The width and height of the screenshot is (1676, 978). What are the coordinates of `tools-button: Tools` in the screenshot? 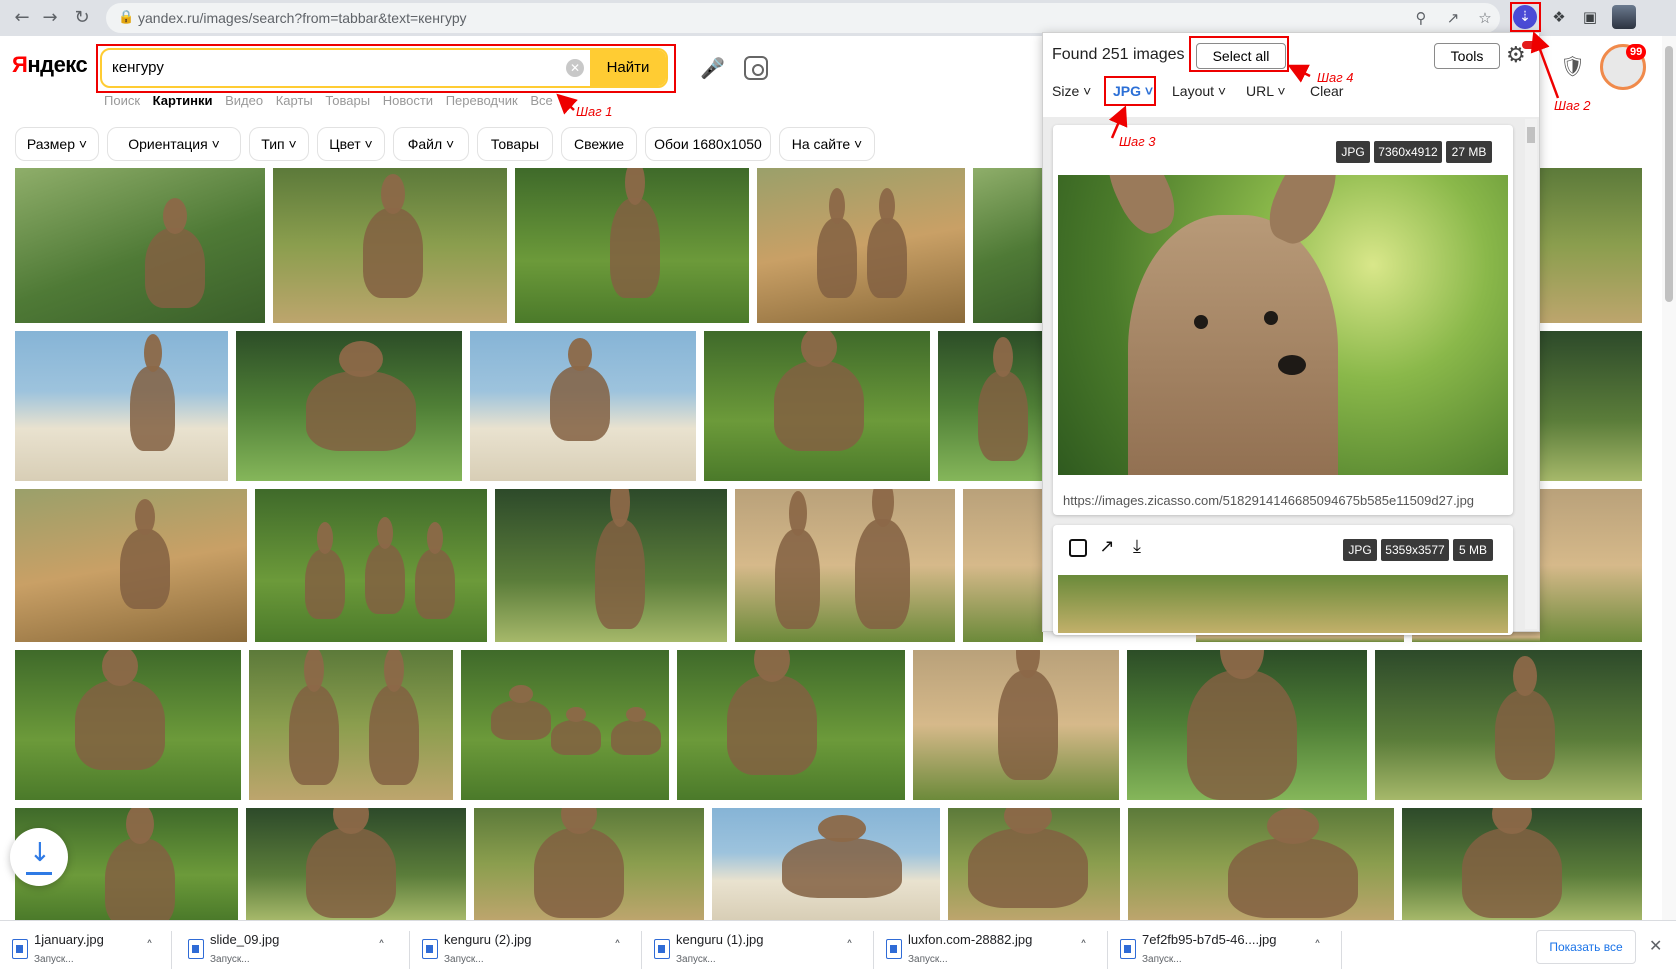 It's located at (1467, 56).